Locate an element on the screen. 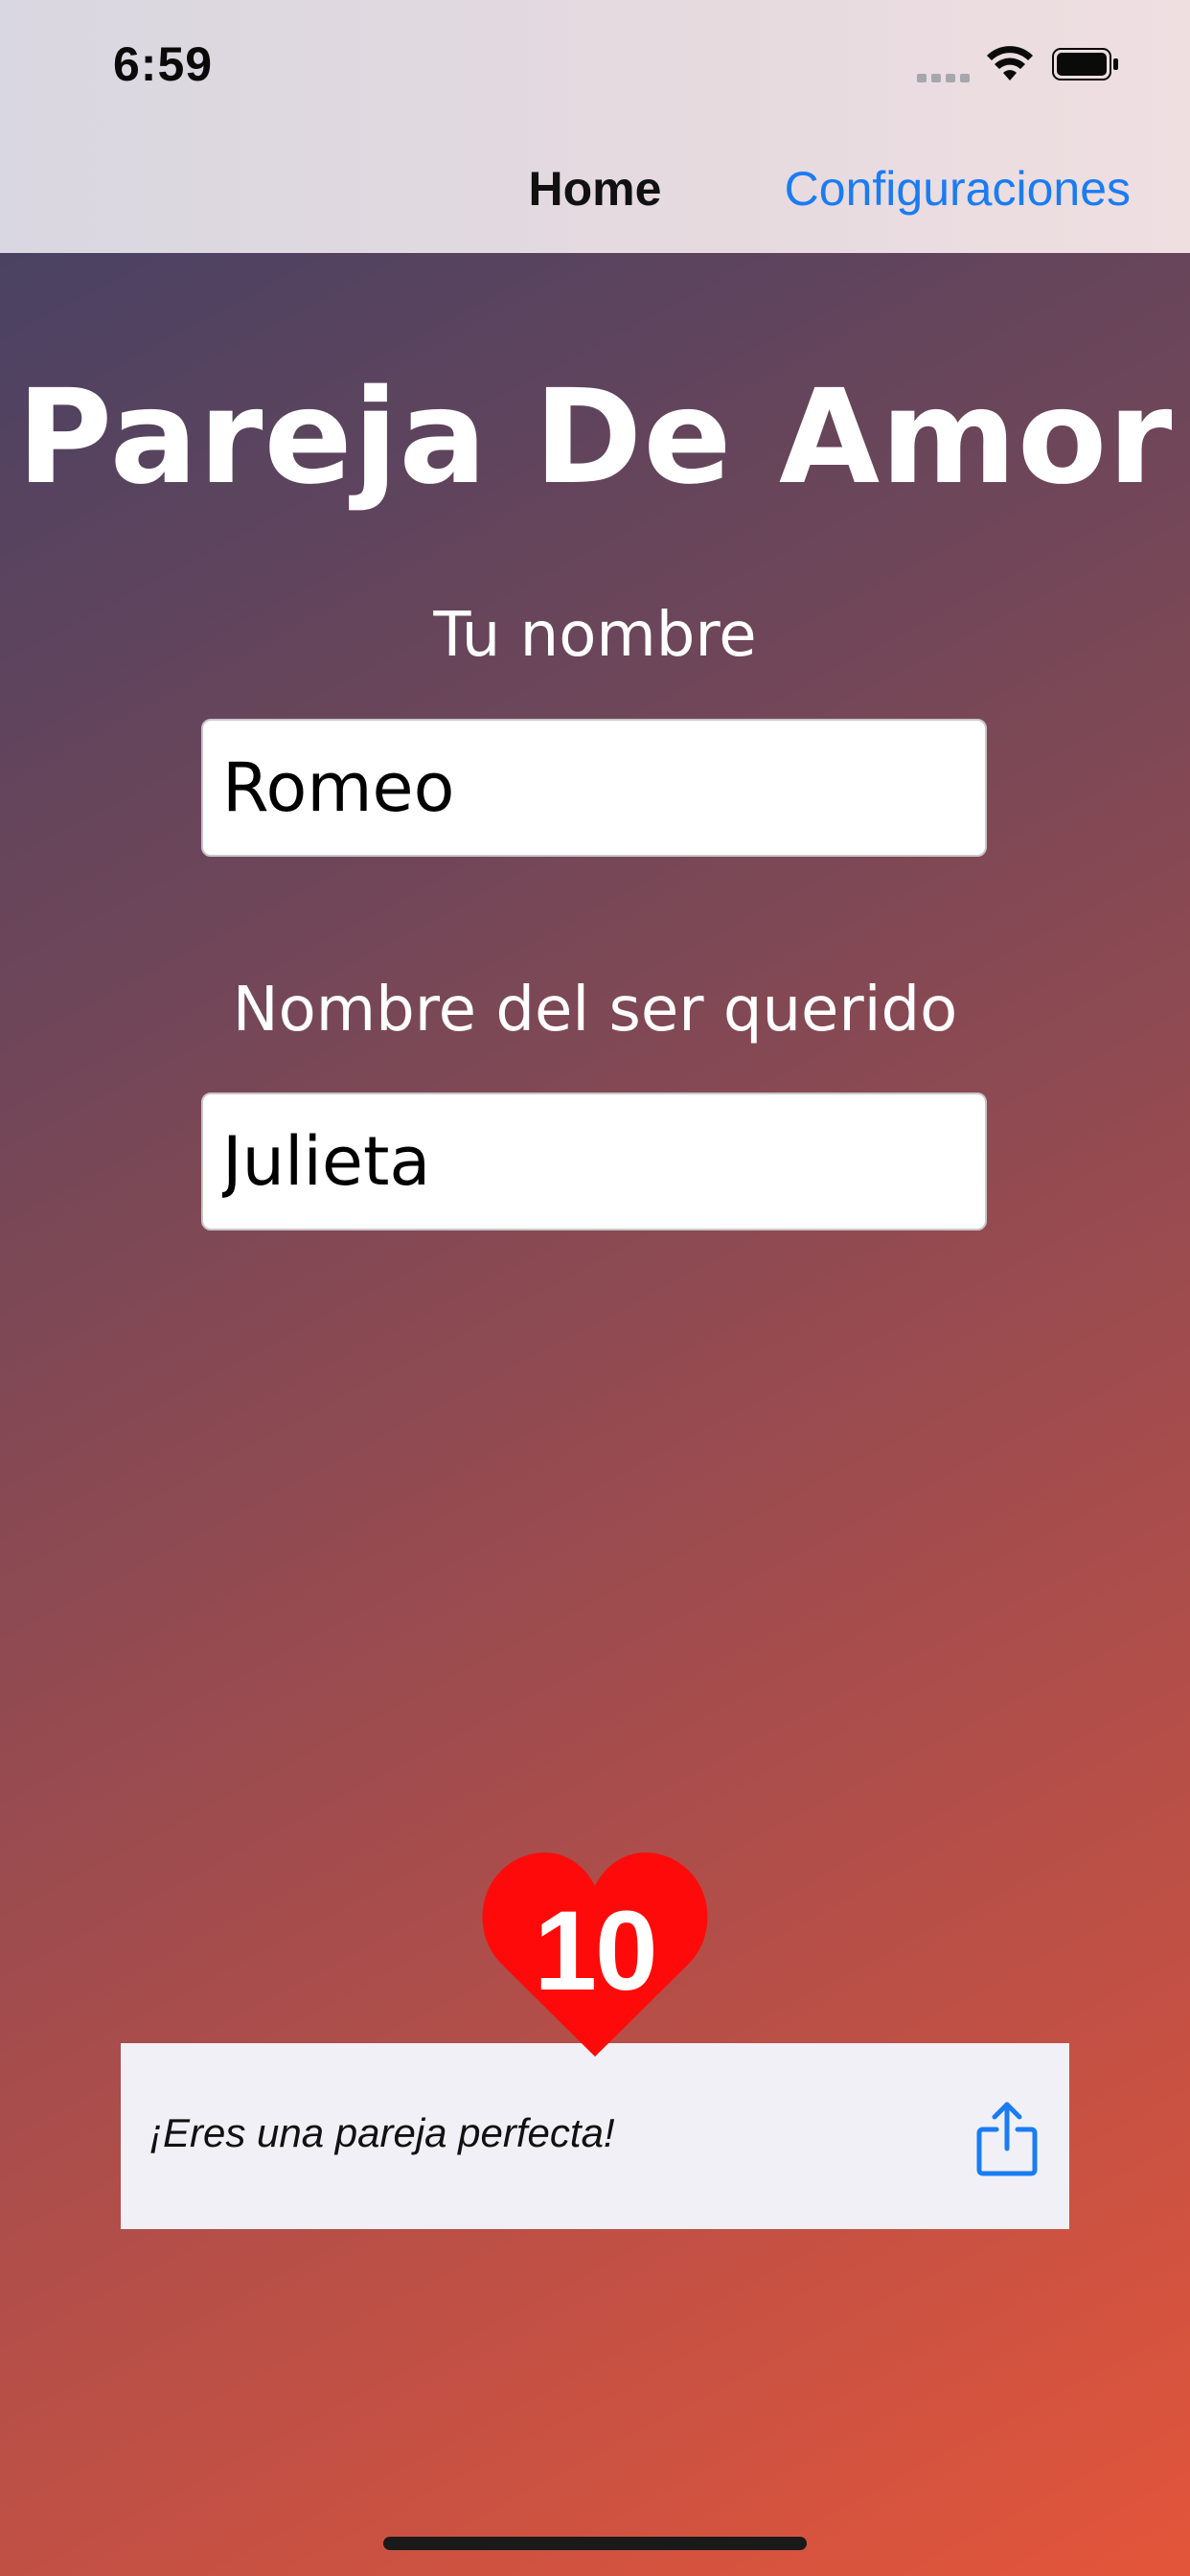 Image resolution: width=1190 pixels, height=2576 pixels. your-name-input is located at coordinates (594, 788).